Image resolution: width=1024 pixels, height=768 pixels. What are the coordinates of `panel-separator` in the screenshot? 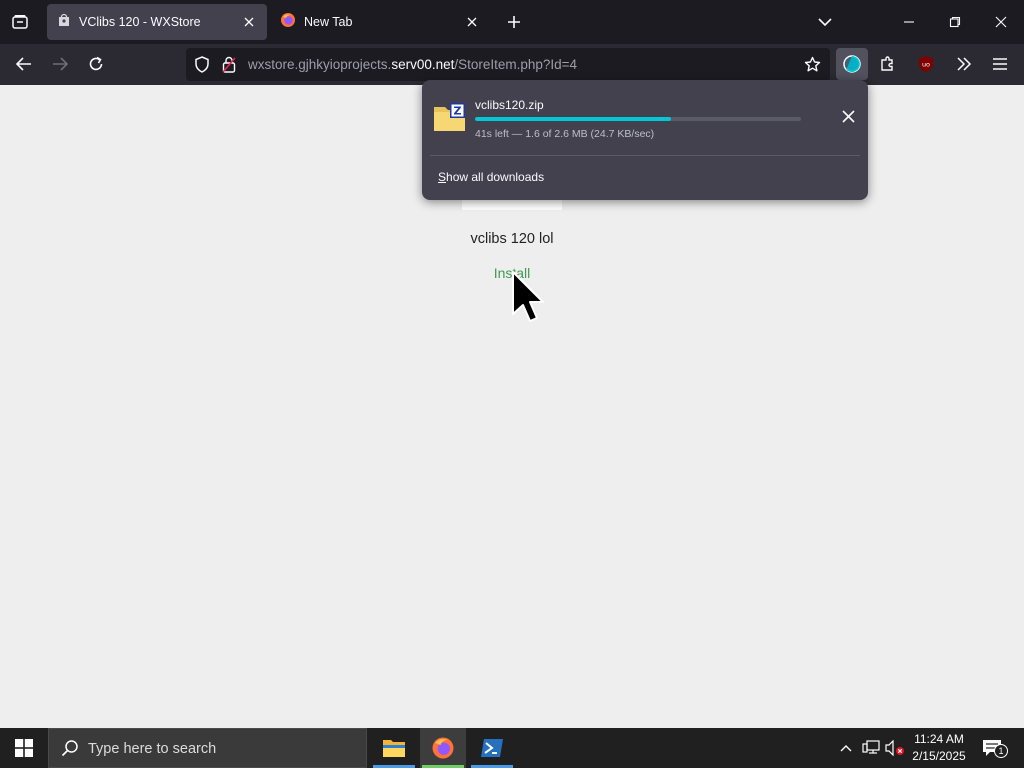 It's located at (645, 155).